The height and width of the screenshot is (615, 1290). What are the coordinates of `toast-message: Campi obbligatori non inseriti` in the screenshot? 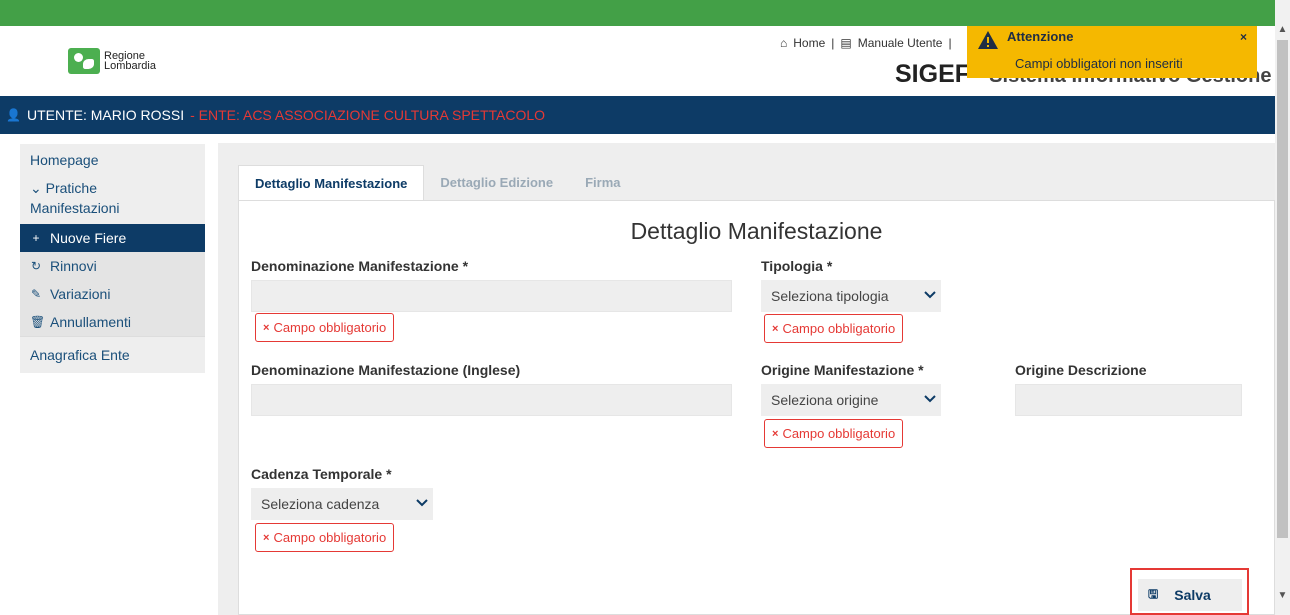 It's located at (1099, 63).